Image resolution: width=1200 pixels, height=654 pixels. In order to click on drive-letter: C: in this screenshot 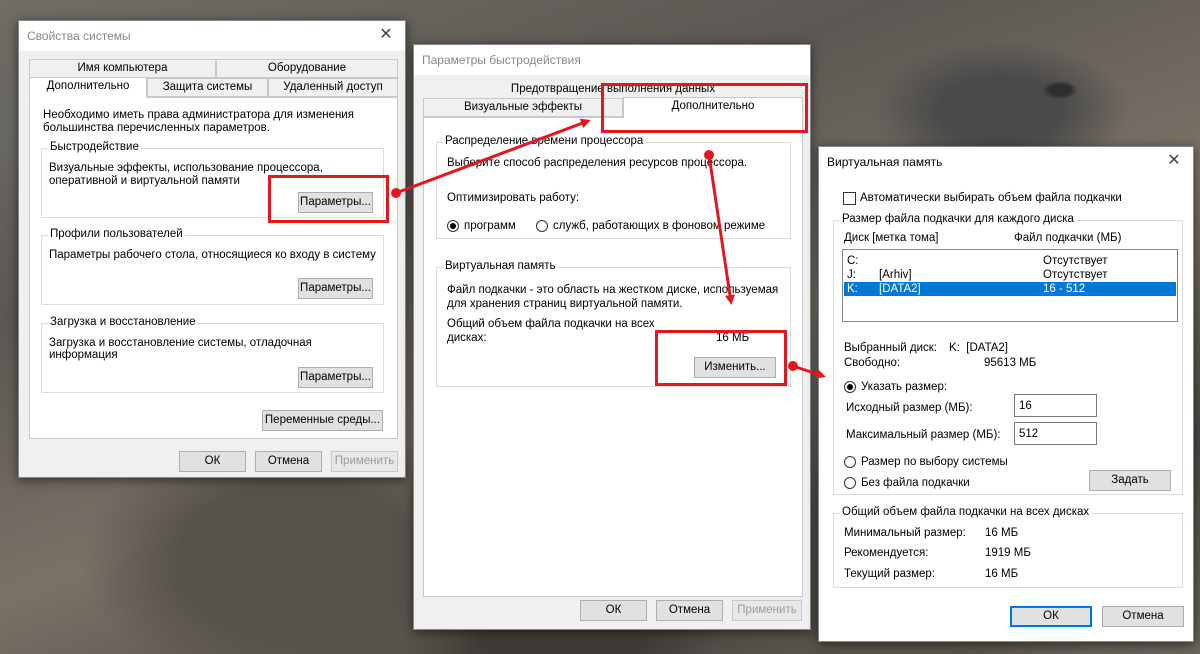, I will do `click(853, 261)`.